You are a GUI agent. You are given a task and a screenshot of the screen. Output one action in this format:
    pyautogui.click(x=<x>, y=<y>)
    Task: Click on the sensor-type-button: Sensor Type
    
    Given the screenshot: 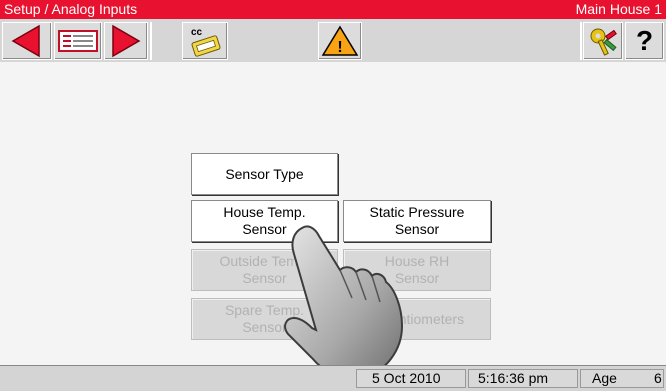 What is the action you would take?
    pyautogui.click(x=264, y=174)
    